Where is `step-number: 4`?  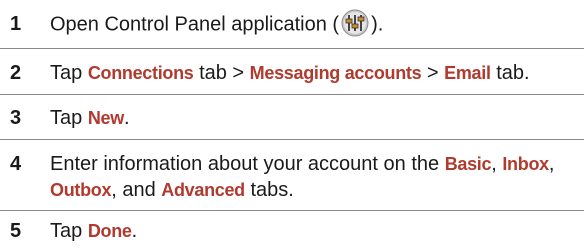
step-number: 4 is located at coordinates (16, 164).